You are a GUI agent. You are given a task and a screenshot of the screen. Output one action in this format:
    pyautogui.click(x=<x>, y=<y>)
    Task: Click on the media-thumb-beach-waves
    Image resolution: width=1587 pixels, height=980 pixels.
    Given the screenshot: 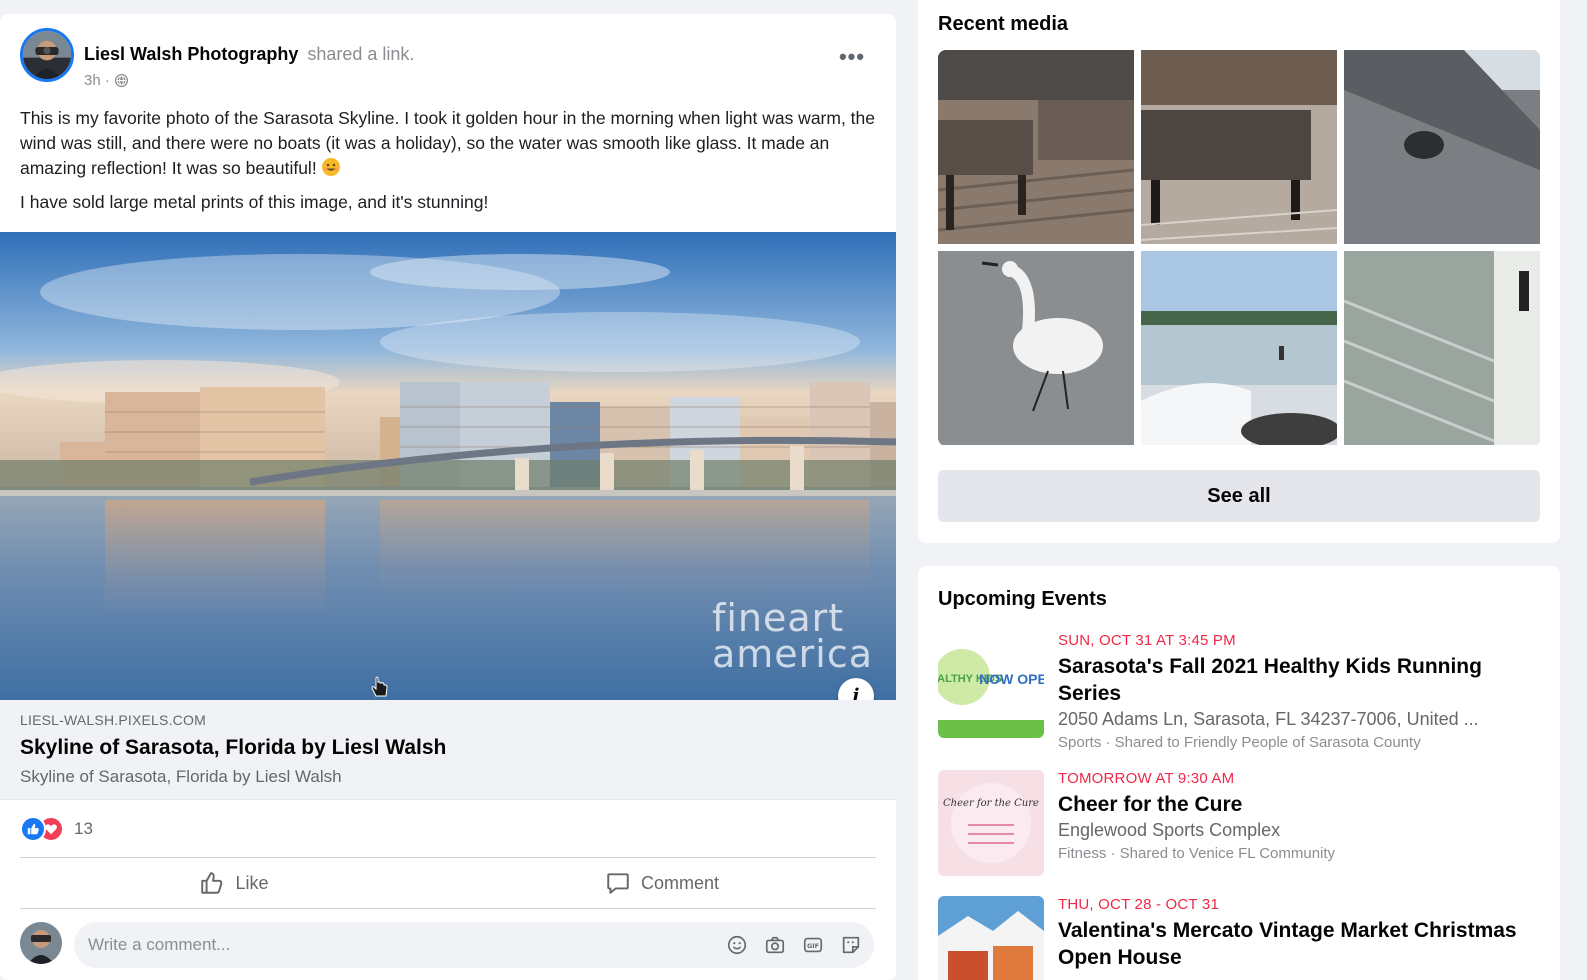 What is the action you would take?
    pyautogui.click(x=1239, y=348)
    